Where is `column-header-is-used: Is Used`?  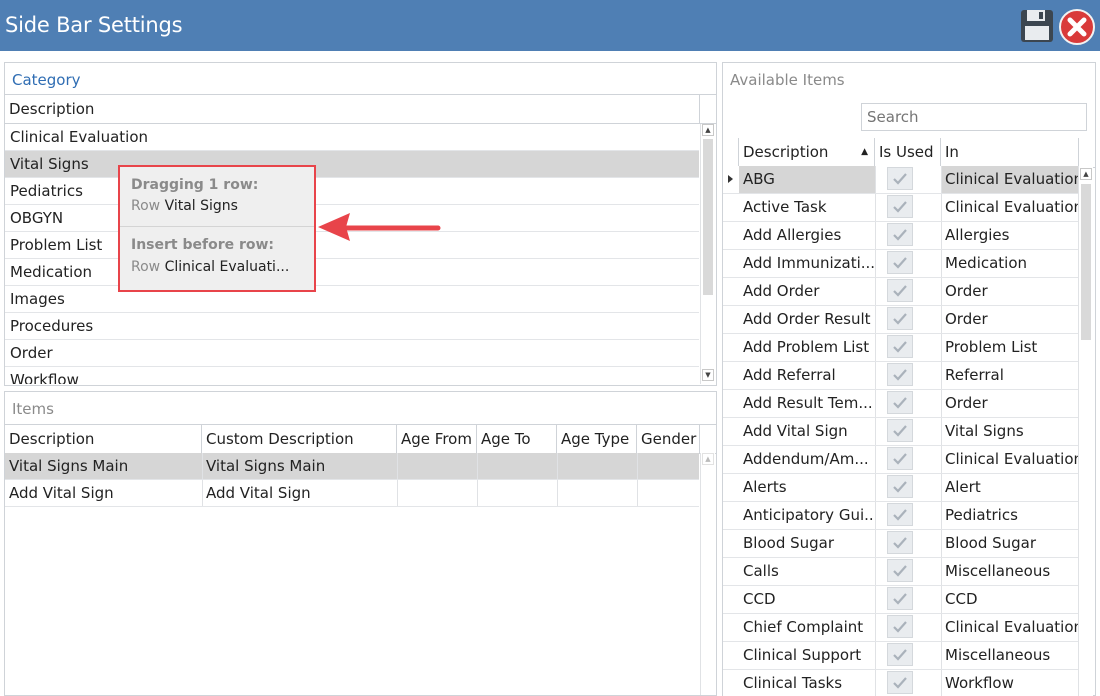 column-header-is-used: Is Used is located at coordinates (908, 152).